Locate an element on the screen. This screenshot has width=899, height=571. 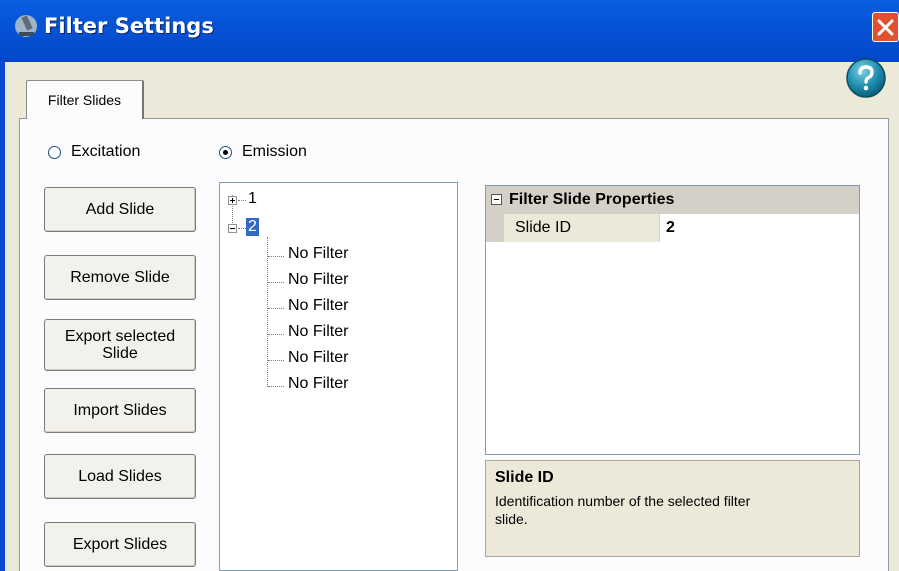
window-title: Filter Settings is located at coordinates (129, 26).